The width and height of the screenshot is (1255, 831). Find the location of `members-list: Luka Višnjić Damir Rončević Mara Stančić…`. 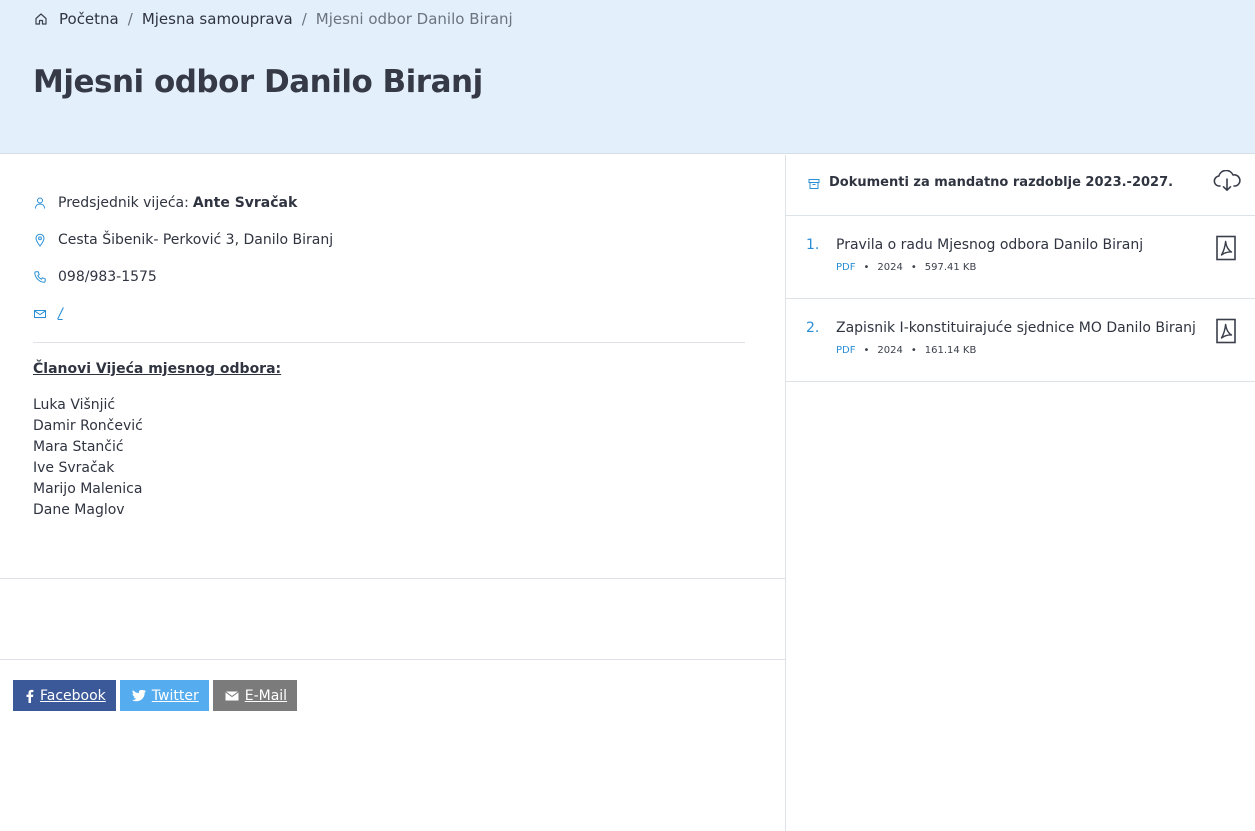

members-list: Luka Višnjić Damir Rončević Mara Stančić… is located at coordinates (88, 458).